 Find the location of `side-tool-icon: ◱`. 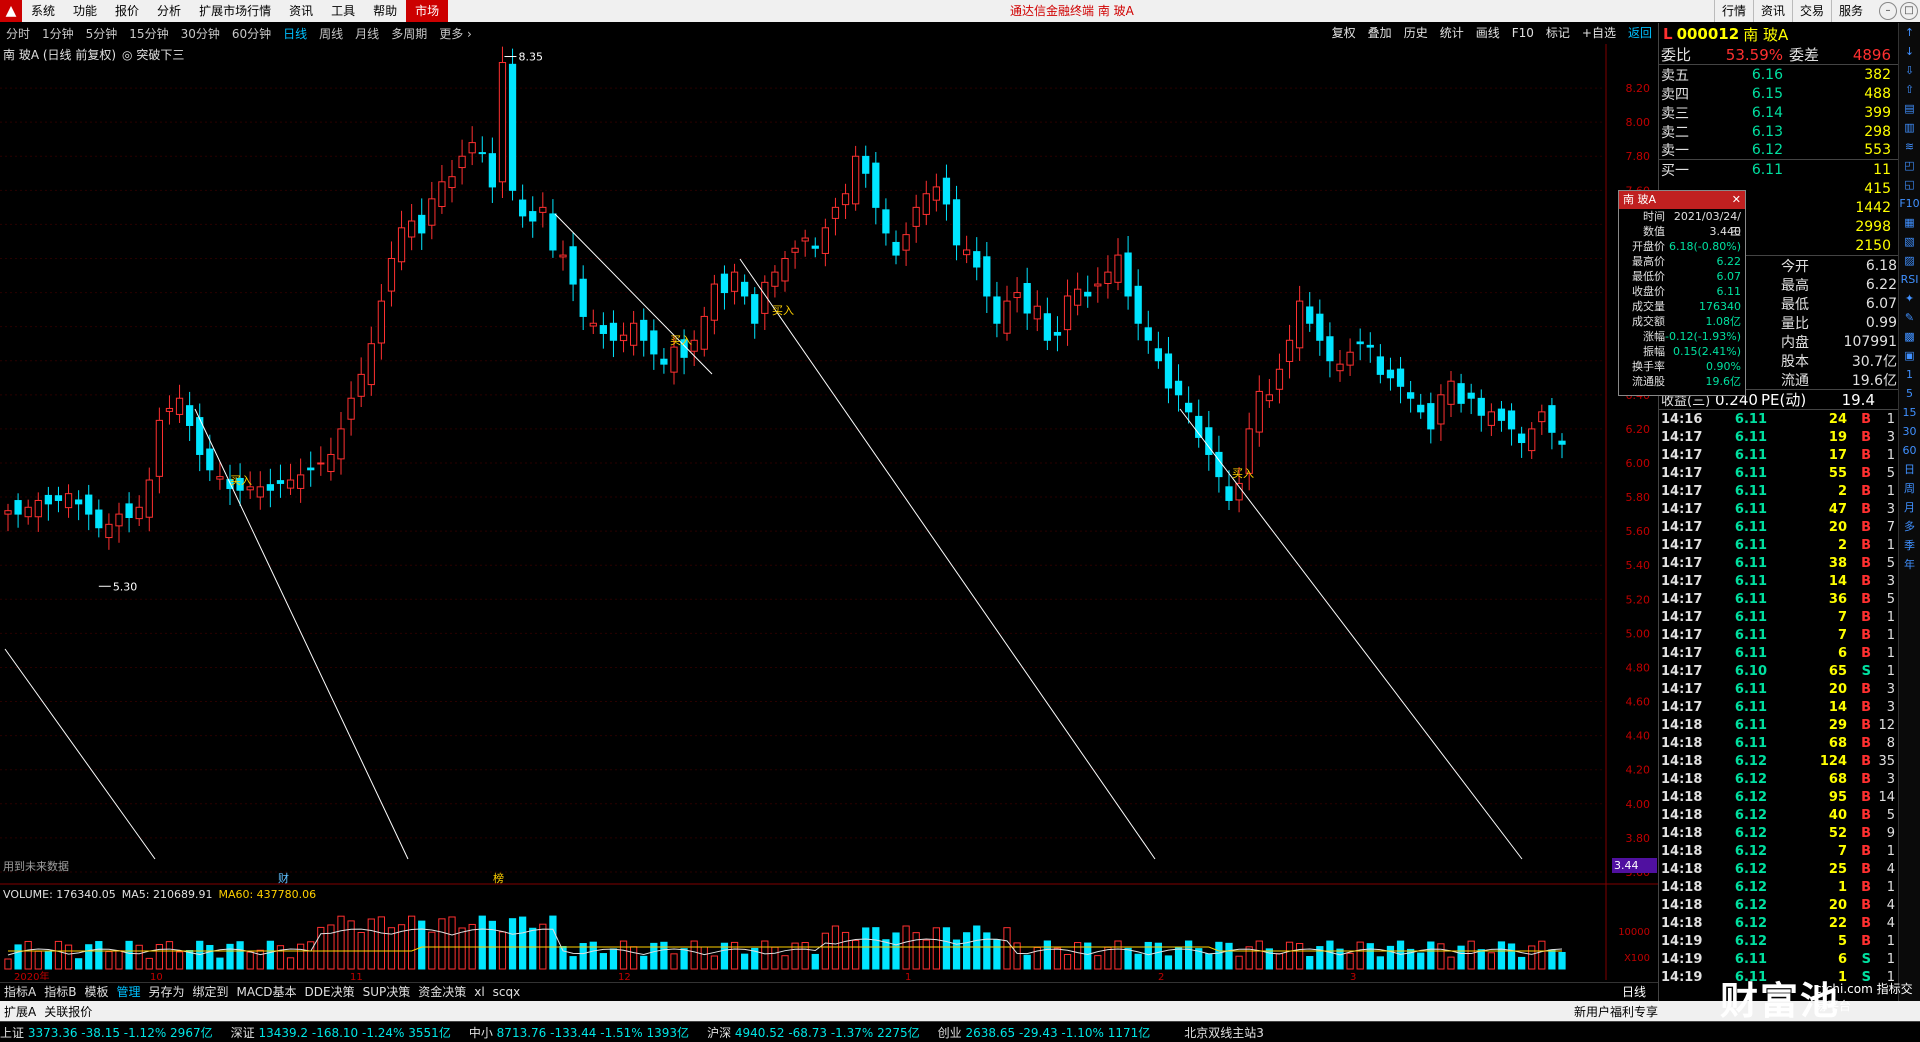

side-tool-icon: ◱ is located at coordinates (1909, 184).